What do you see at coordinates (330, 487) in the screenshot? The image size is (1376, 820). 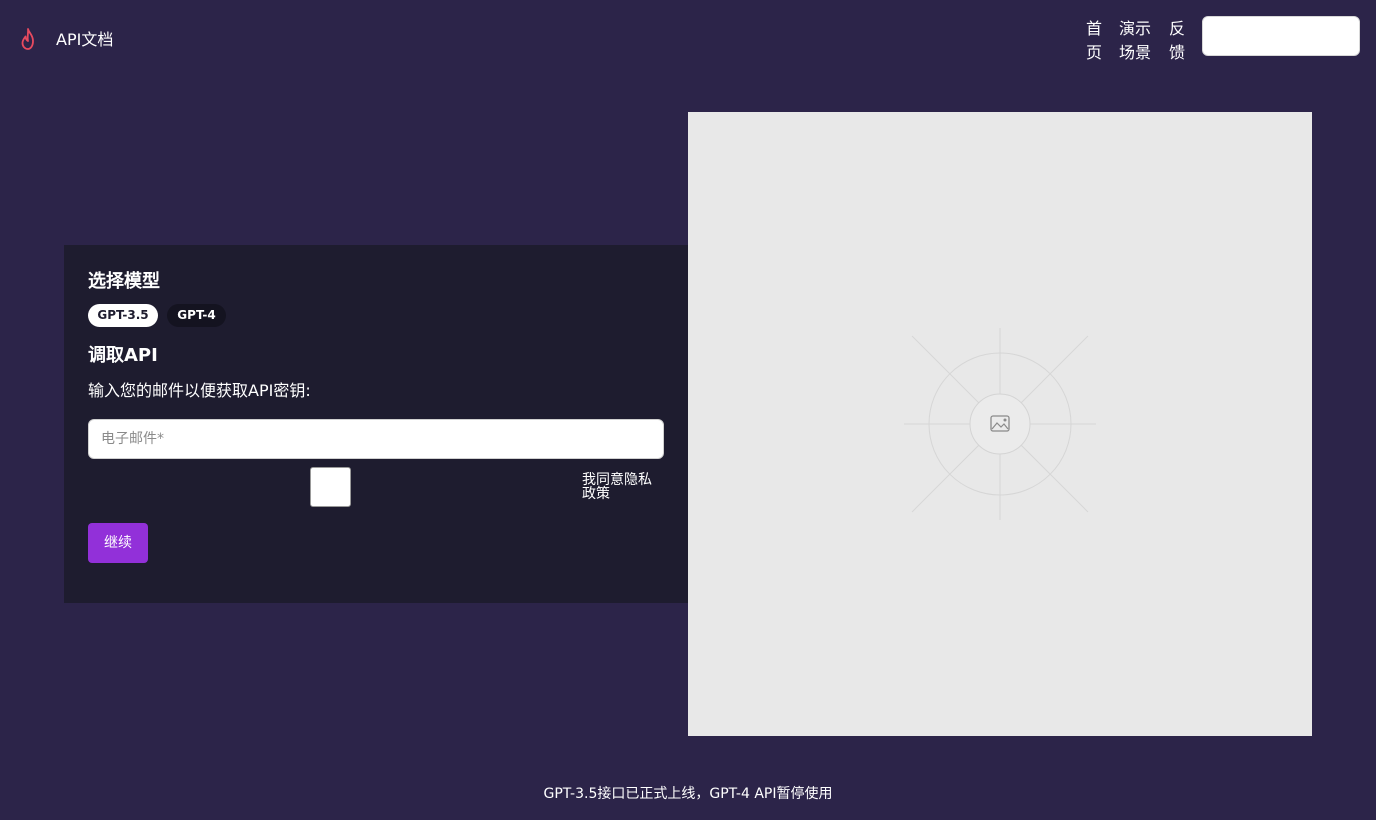 I see `privacy-checkbox` at bounding box center [330, 487].